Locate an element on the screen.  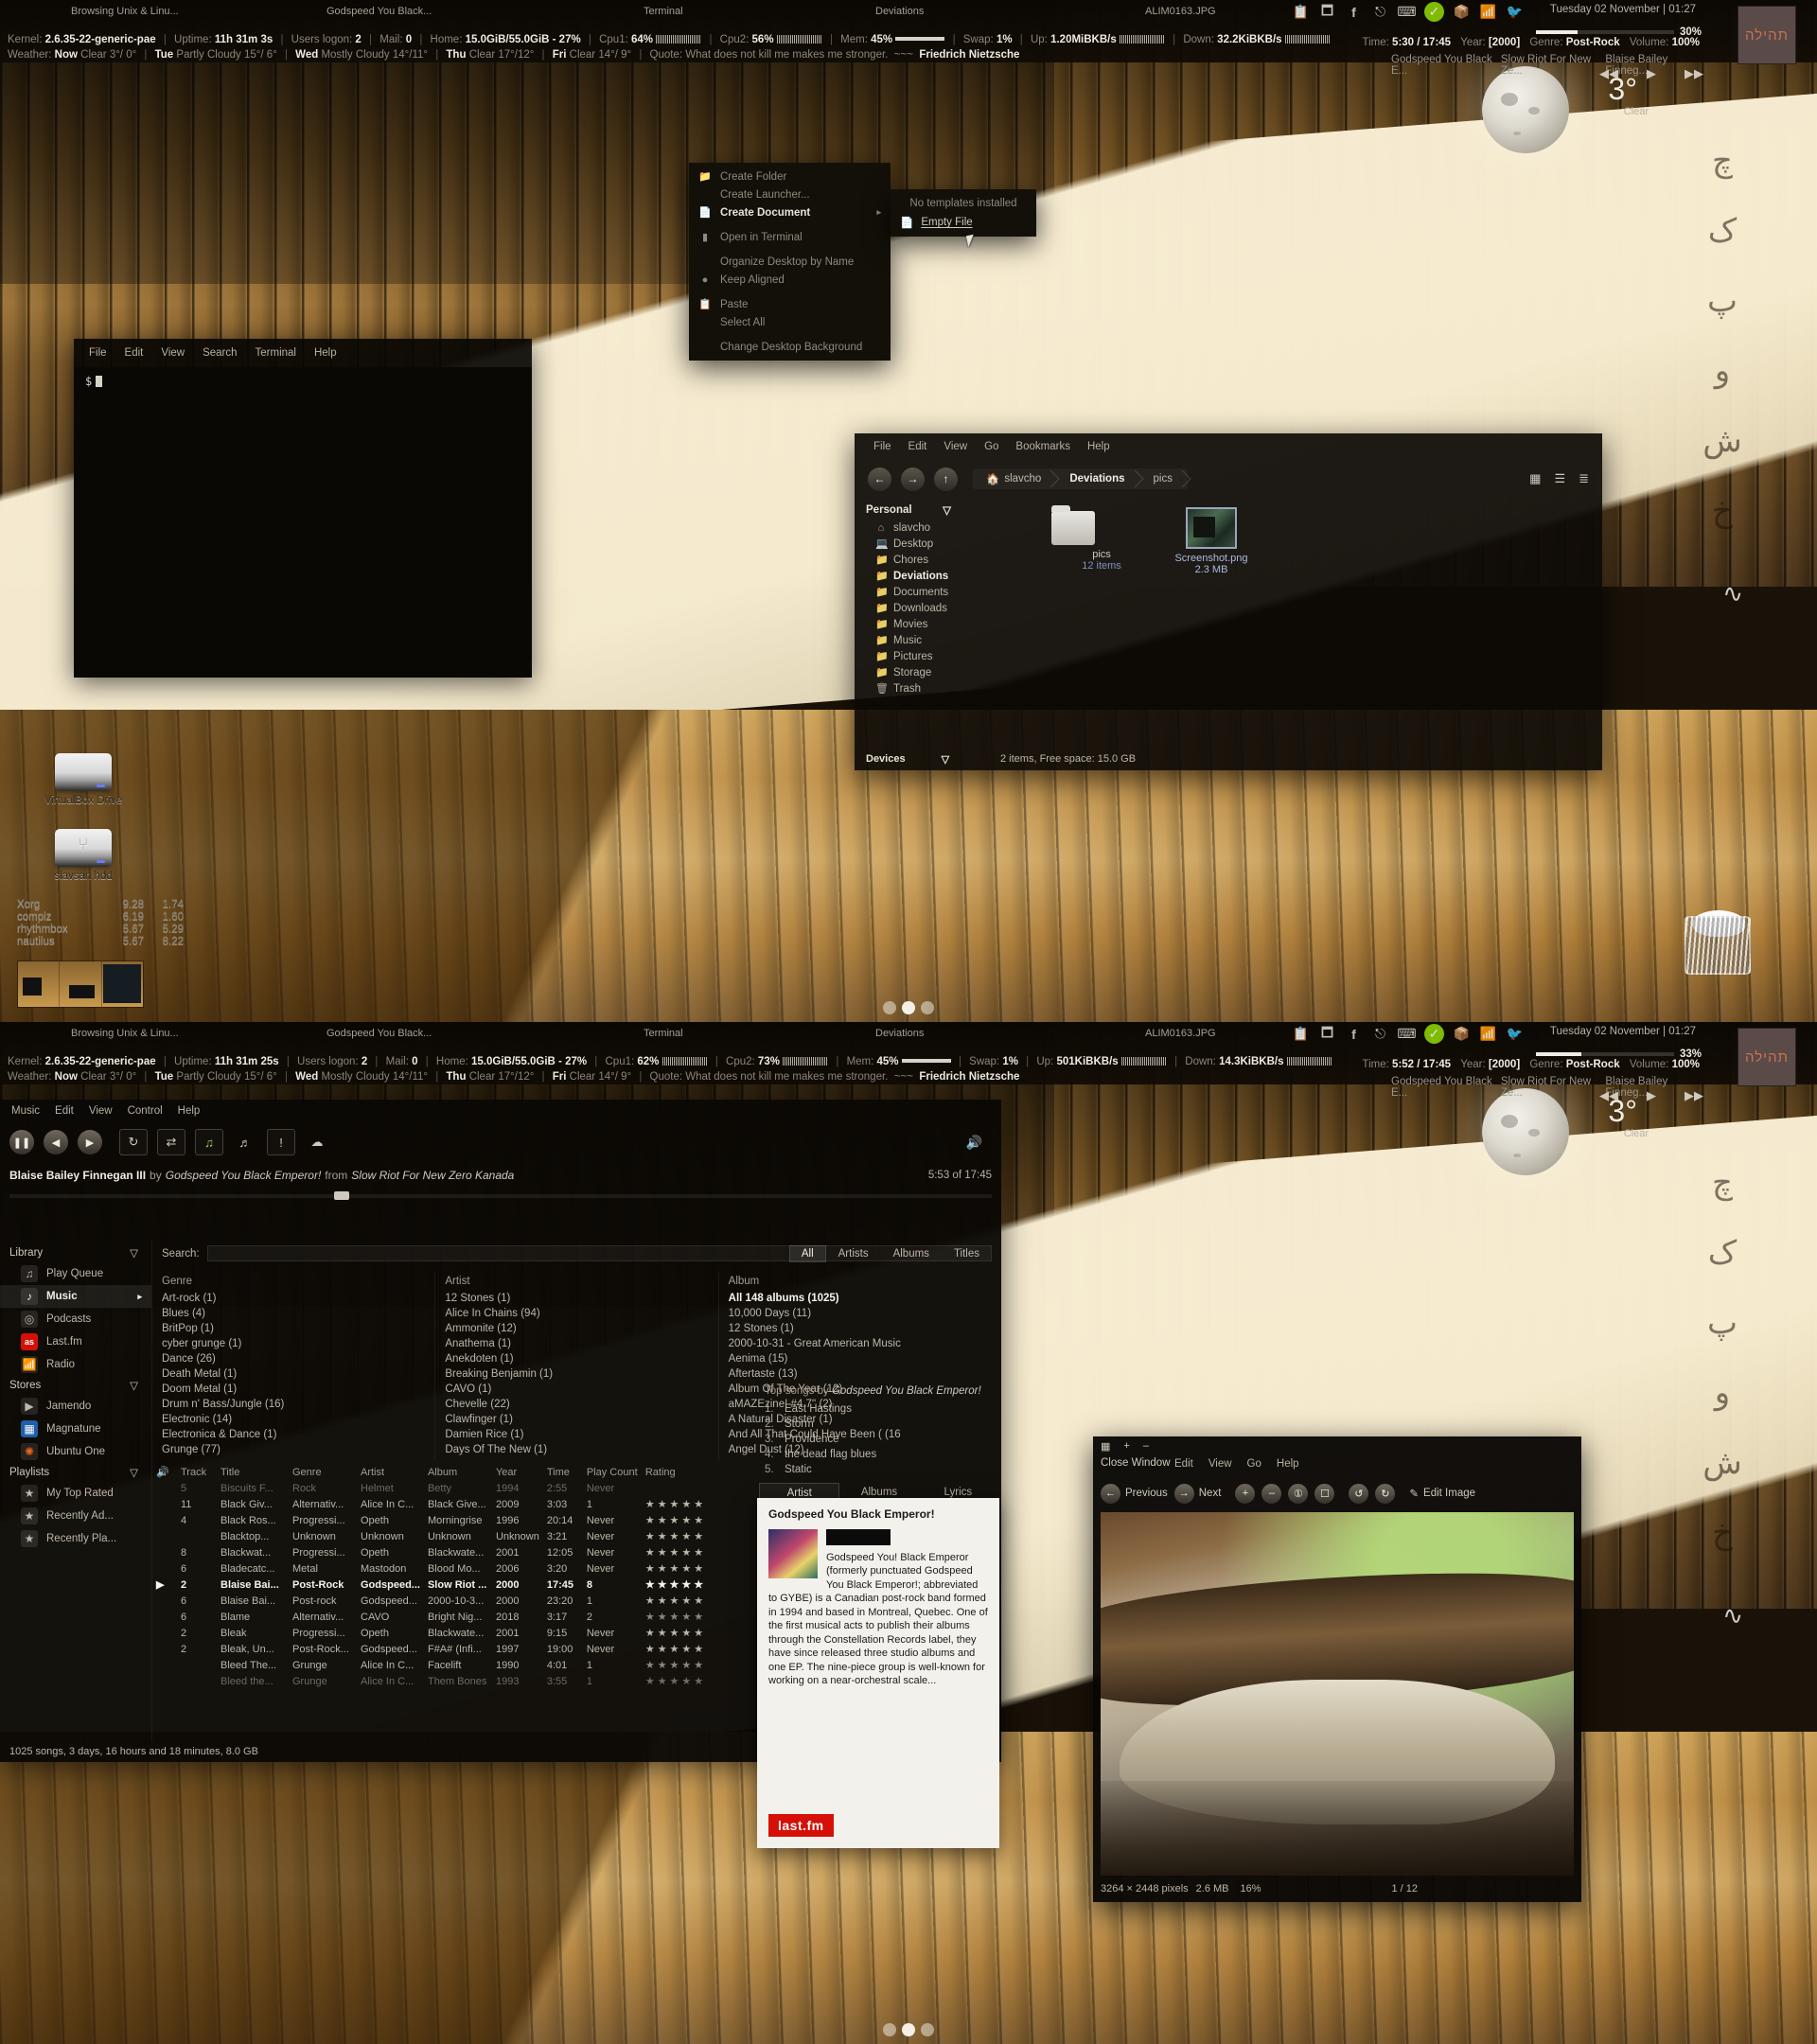
genre-row: BritPop (1) is located at coordinates (296, 1328).